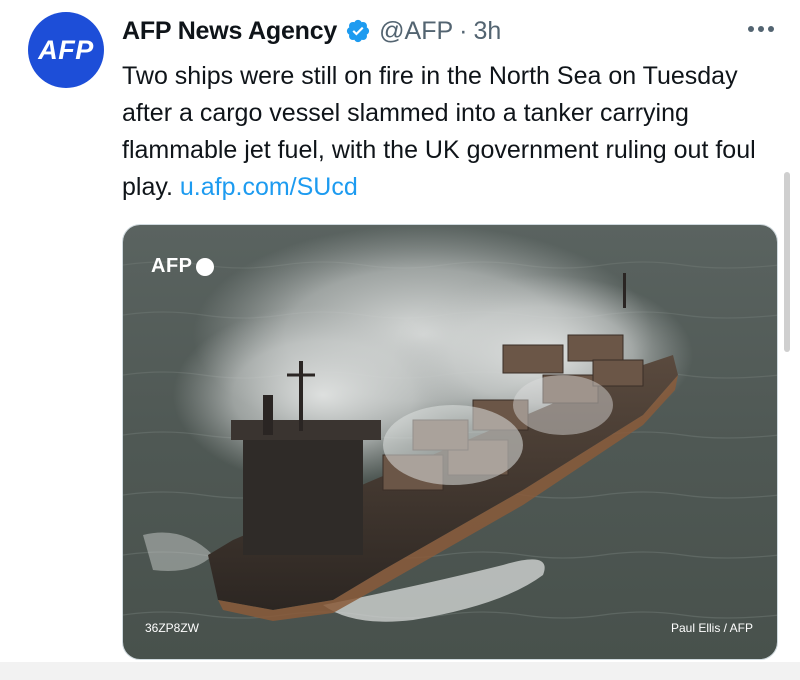  What do you see at coordinates (761, 30) in the screenshot?
I see `more-options-icon` at bounding box center [761, 30].